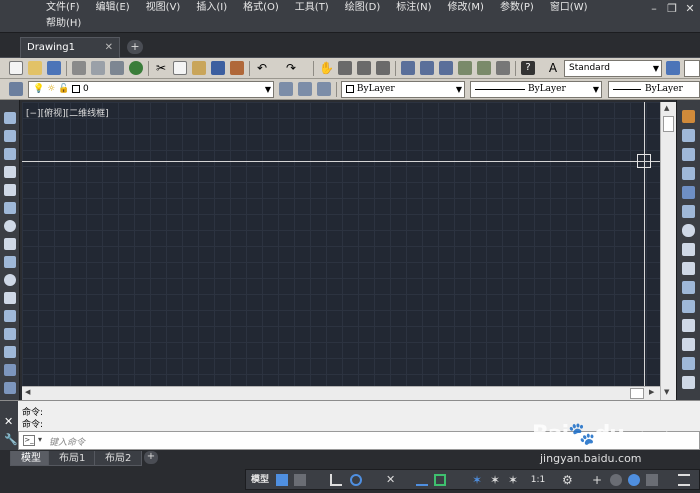 This screenshot has height=493, width=700. I want to click on chamfer-icon, so click(688, 382).